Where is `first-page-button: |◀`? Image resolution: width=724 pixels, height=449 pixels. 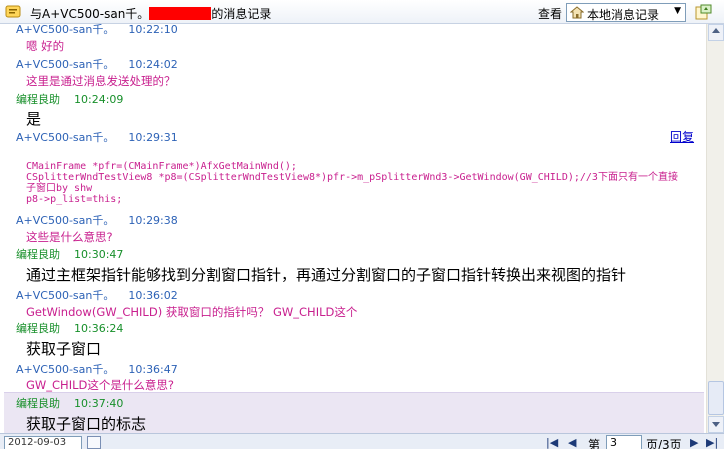
first-page-button: |◀ is located at coordinates (552, 442).